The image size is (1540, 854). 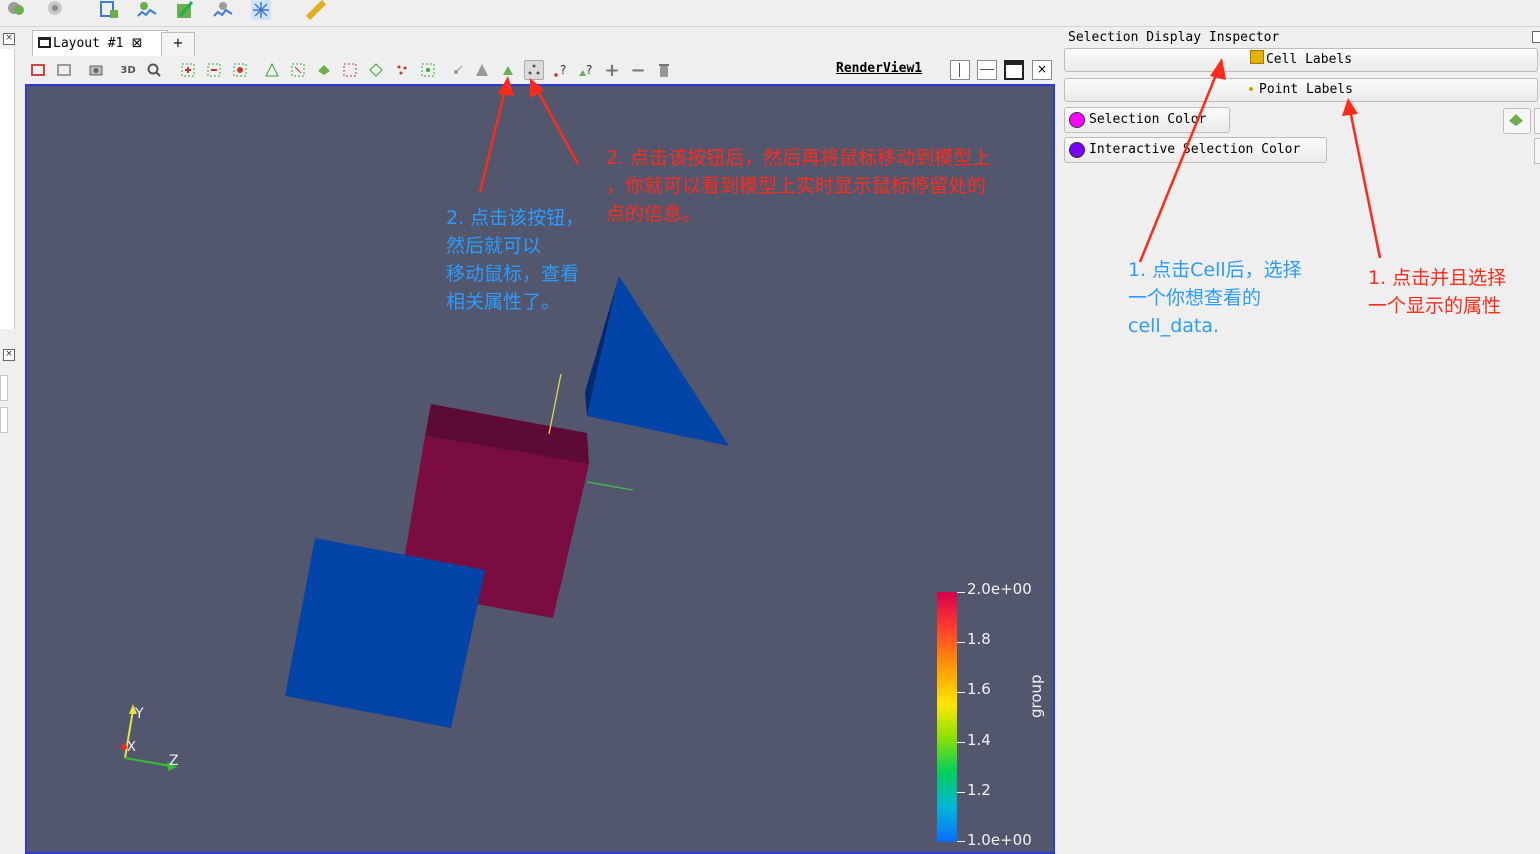 I want to click on tab-label: Layout #1, so click(x=88, y=43).